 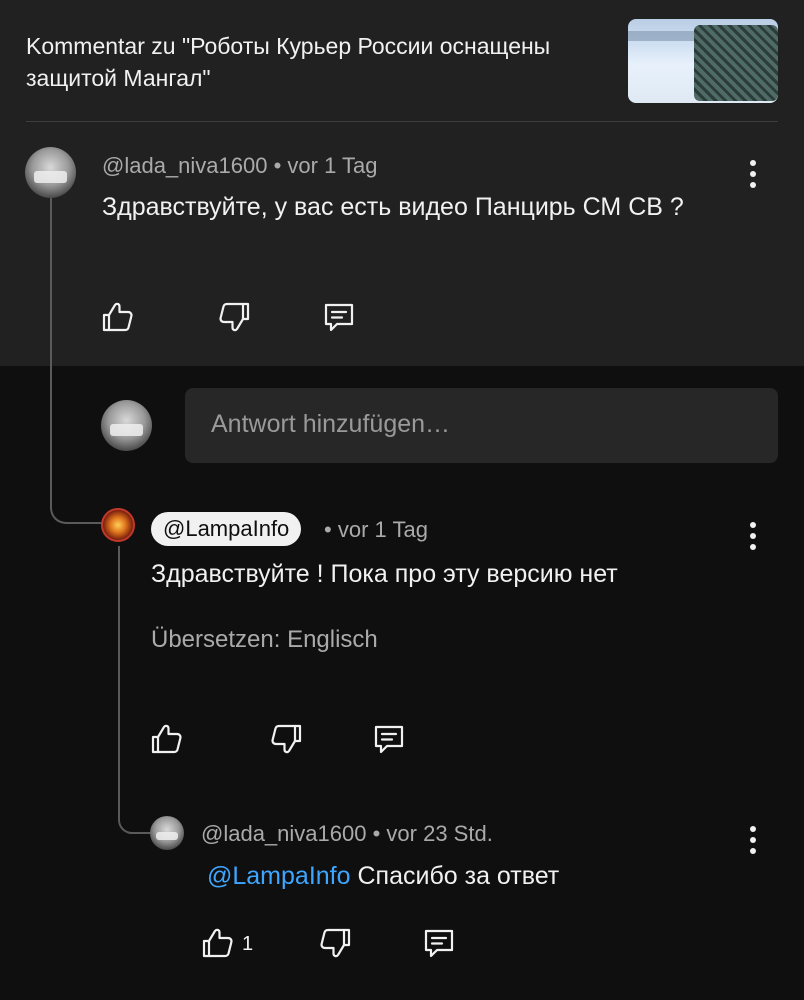 What do you see at coordinates (248, 944) in the screenshot?
I see `like-count: 1` at bounding box center [248, 944].